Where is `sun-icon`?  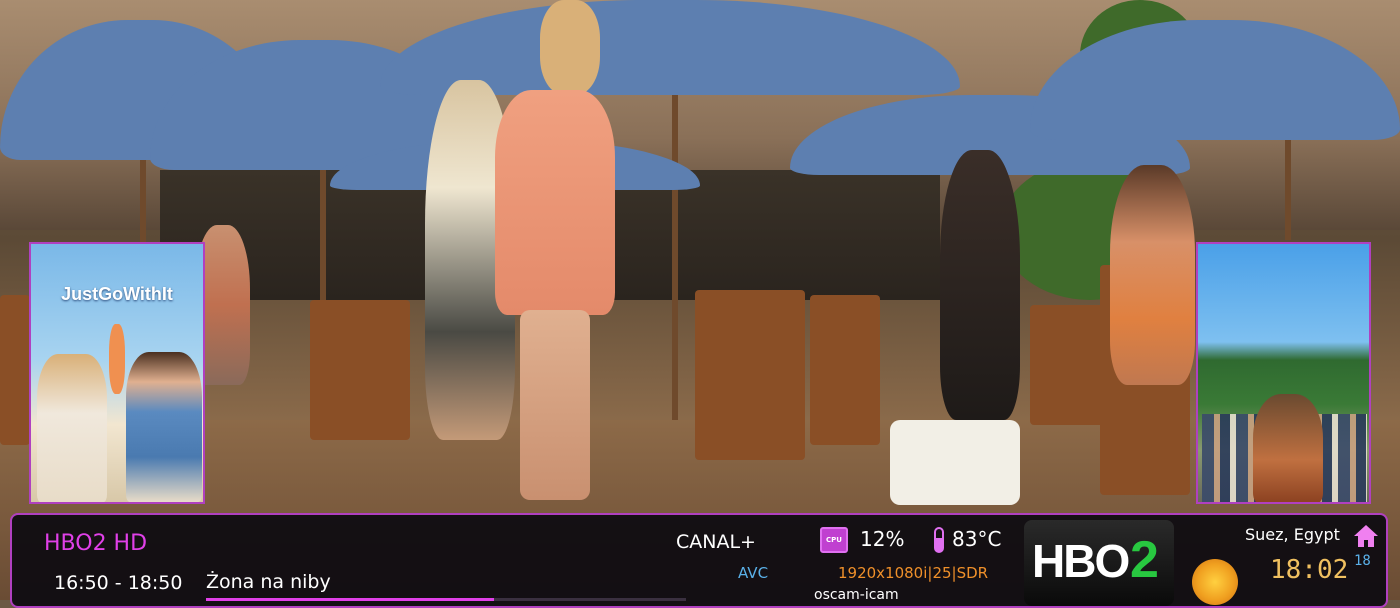 sun-icon is located at coordinates (1215, 582).